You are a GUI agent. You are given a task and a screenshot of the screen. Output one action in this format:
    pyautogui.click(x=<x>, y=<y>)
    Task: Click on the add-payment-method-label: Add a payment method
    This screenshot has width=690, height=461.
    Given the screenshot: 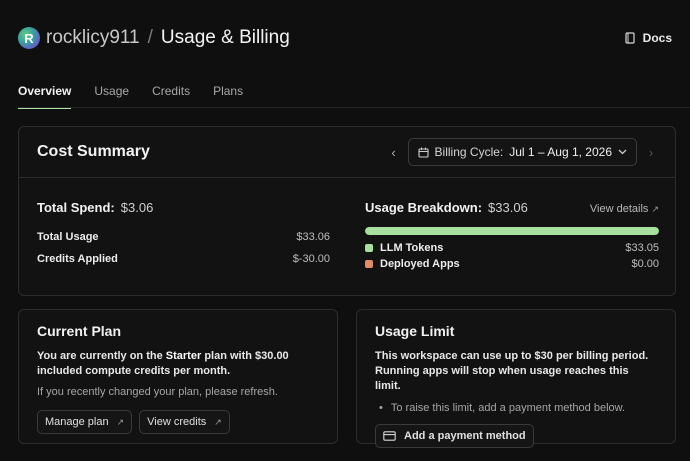 What is the action you would take?
    pyautogui.click(x=465, y=436)
    